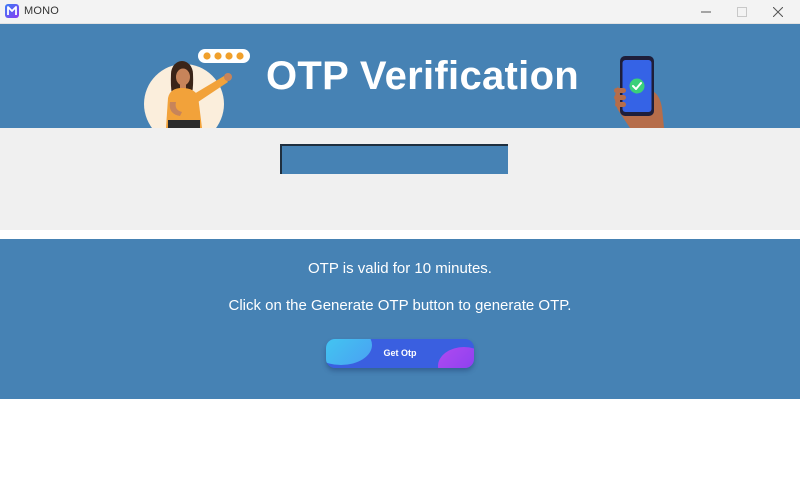 The image size is (800, 487). I want to click on window-title: MONO, so click(42, 11).